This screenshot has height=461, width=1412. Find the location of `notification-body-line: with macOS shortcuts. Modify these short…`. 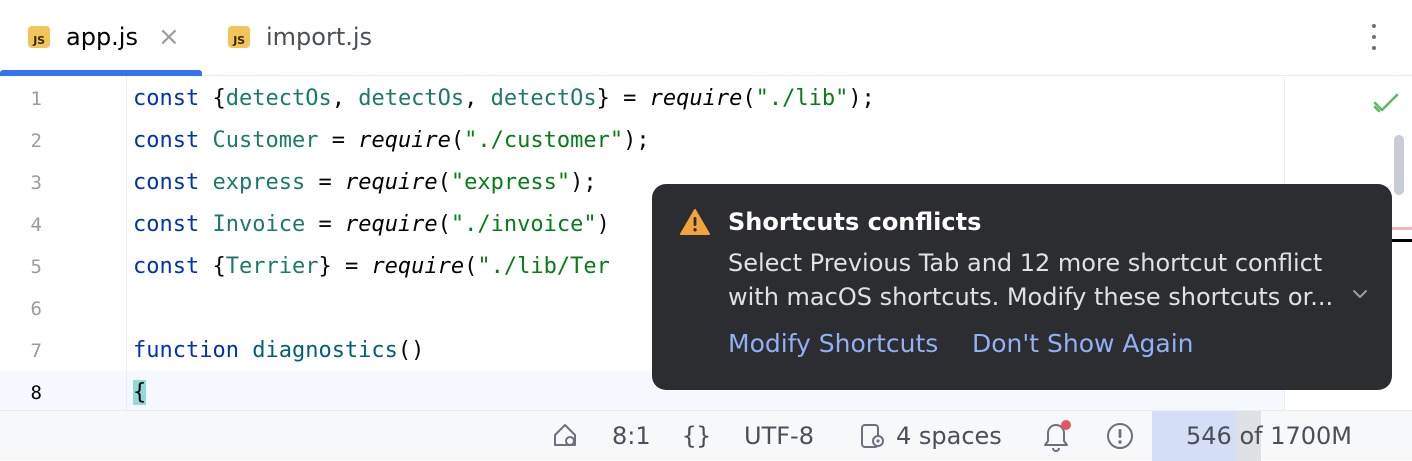

notification-body-line: with macOS shortcuts. Modify these short… is located at coordinates (1031, 297).